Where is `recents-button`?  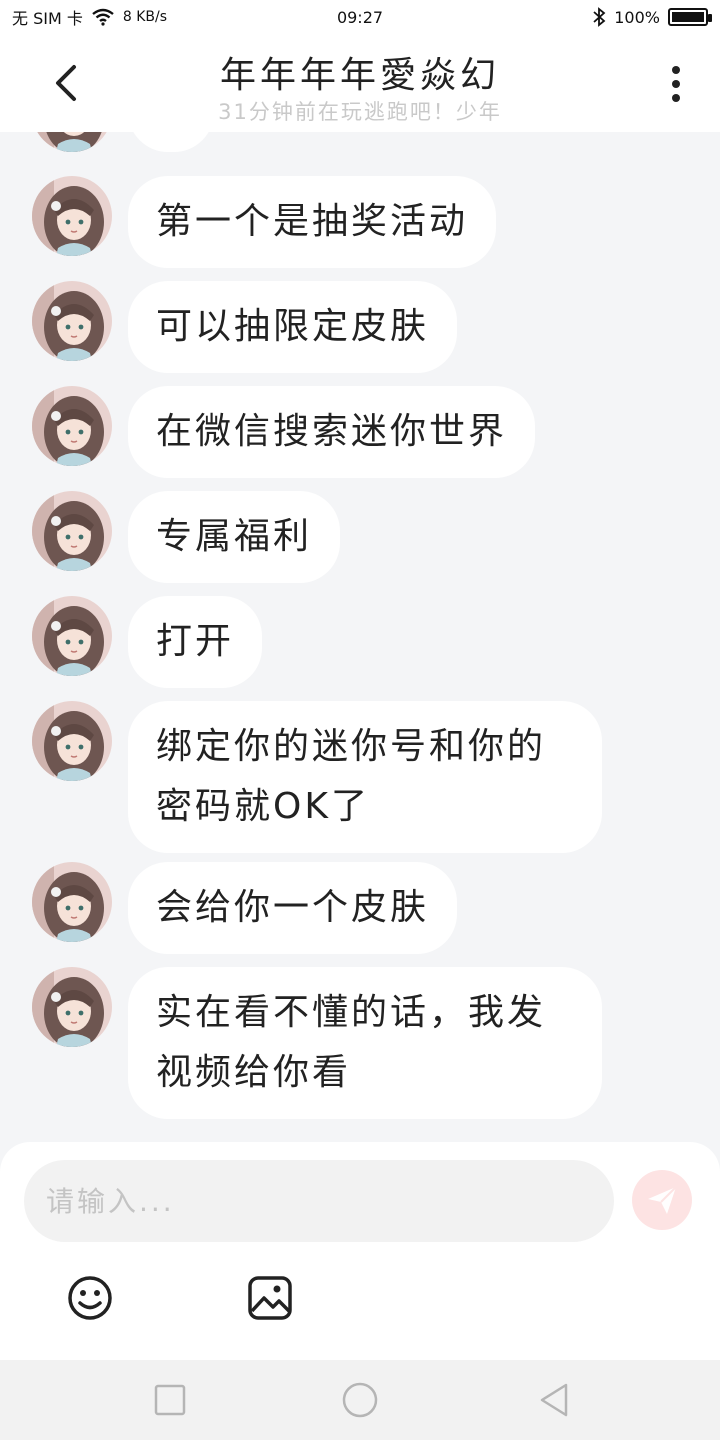 recents-button is located at coordinates (170, 1400).